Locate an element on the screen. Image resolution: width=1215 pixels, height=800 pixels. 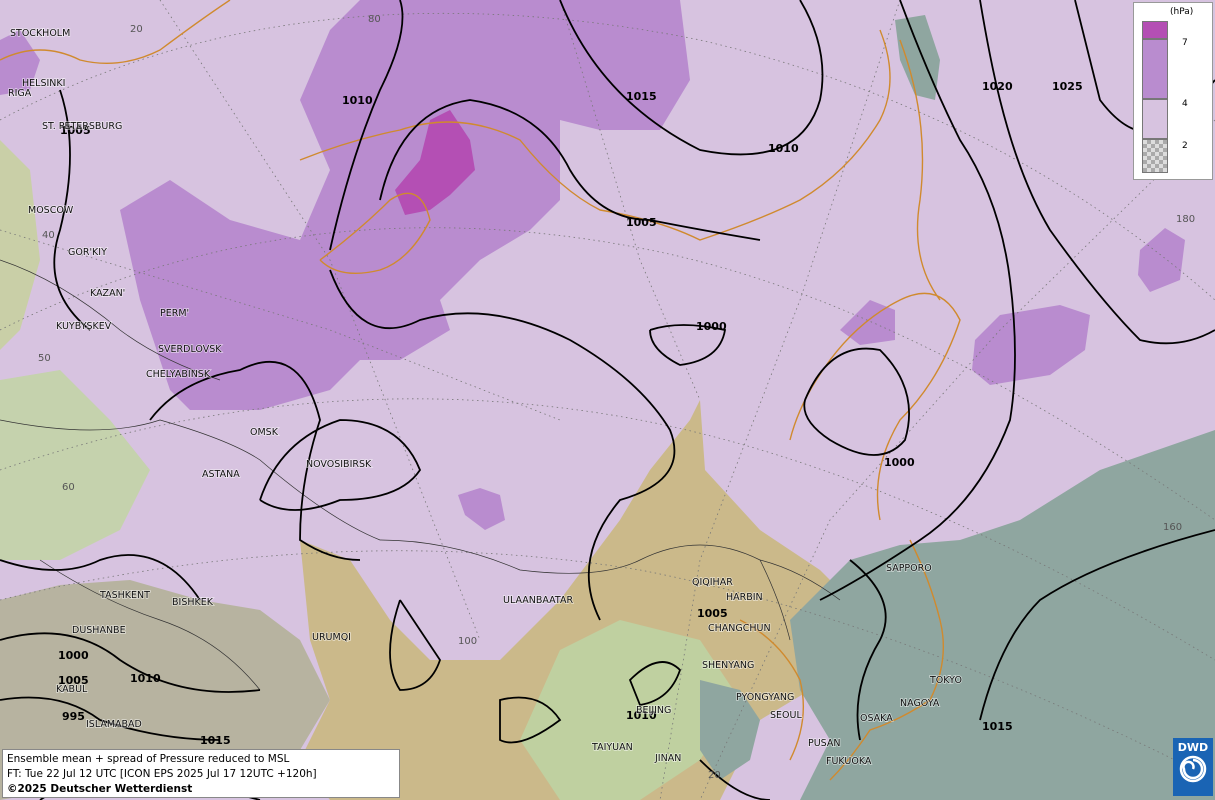
city-label: ISLAMABAD is located at coordinates (114, 724).